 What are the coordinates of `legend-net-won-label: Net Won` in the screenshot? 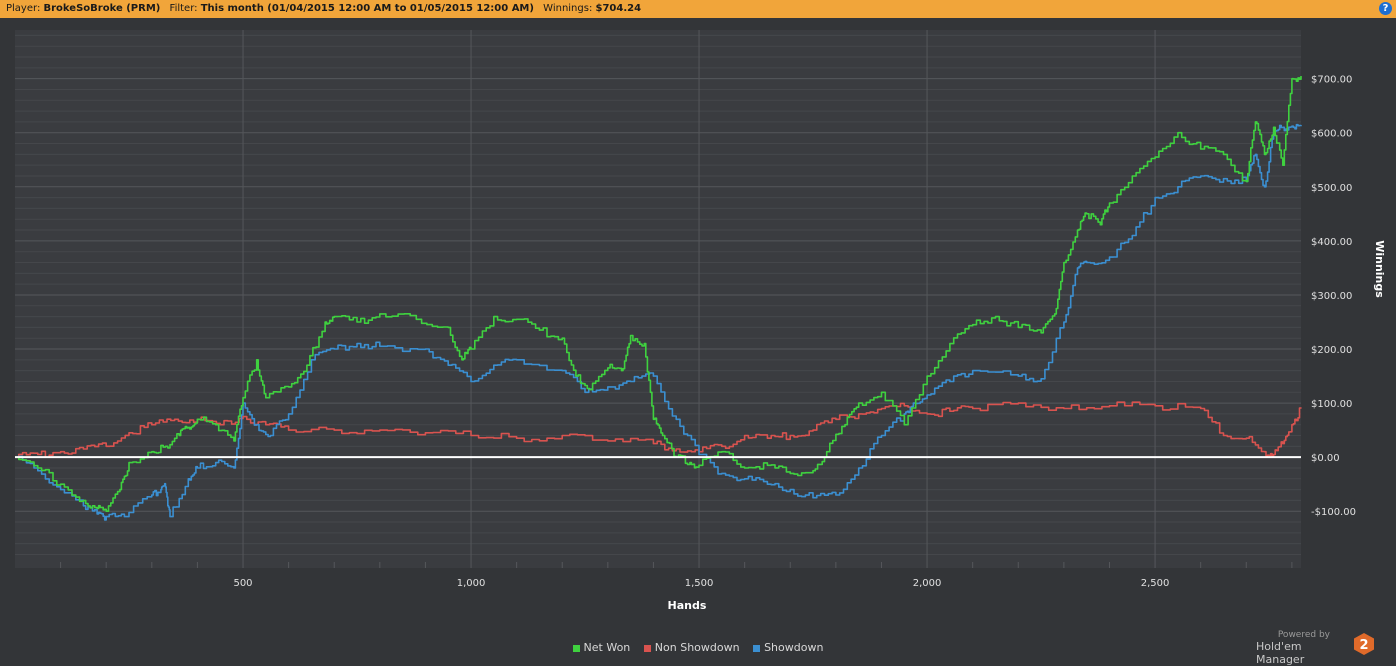 It's located at (607, 647).